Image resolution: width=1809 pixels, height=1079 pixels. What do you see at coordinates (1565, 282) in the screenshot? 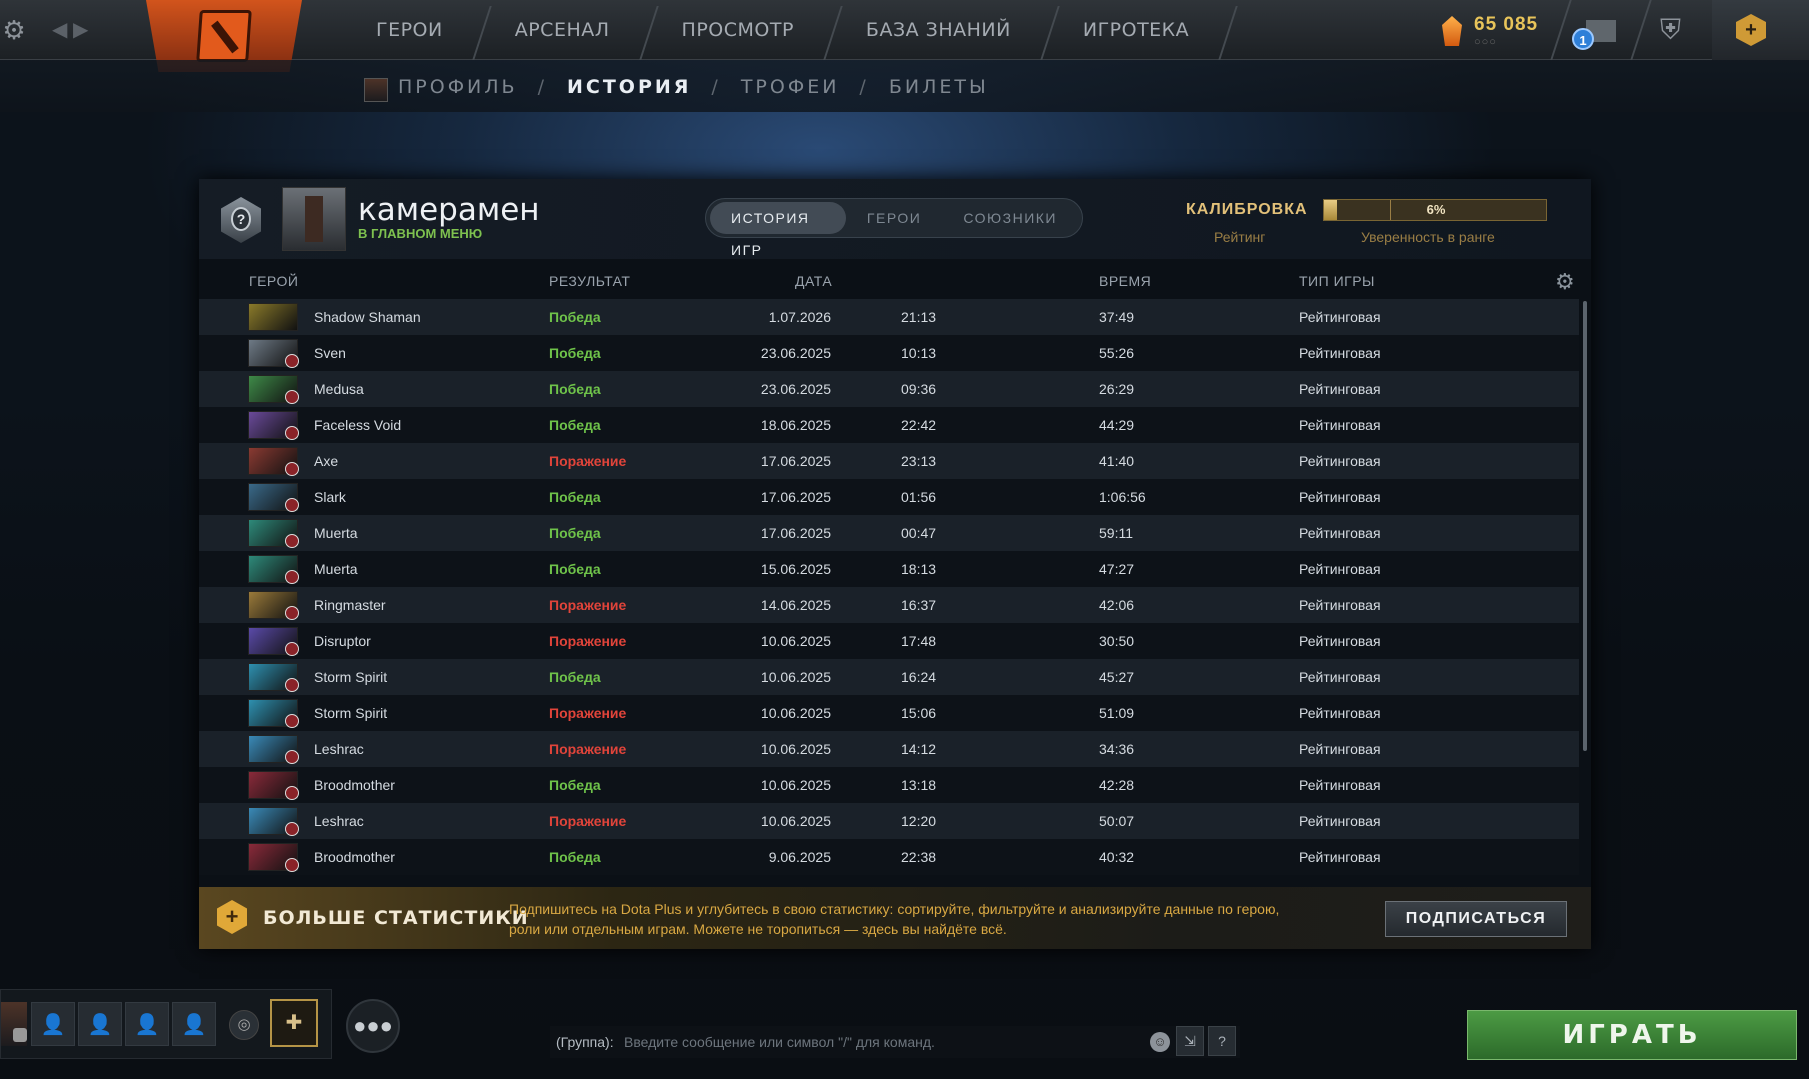
I see `table-settings-gear-icon: ⚙` at bounding box center [1565, 282].